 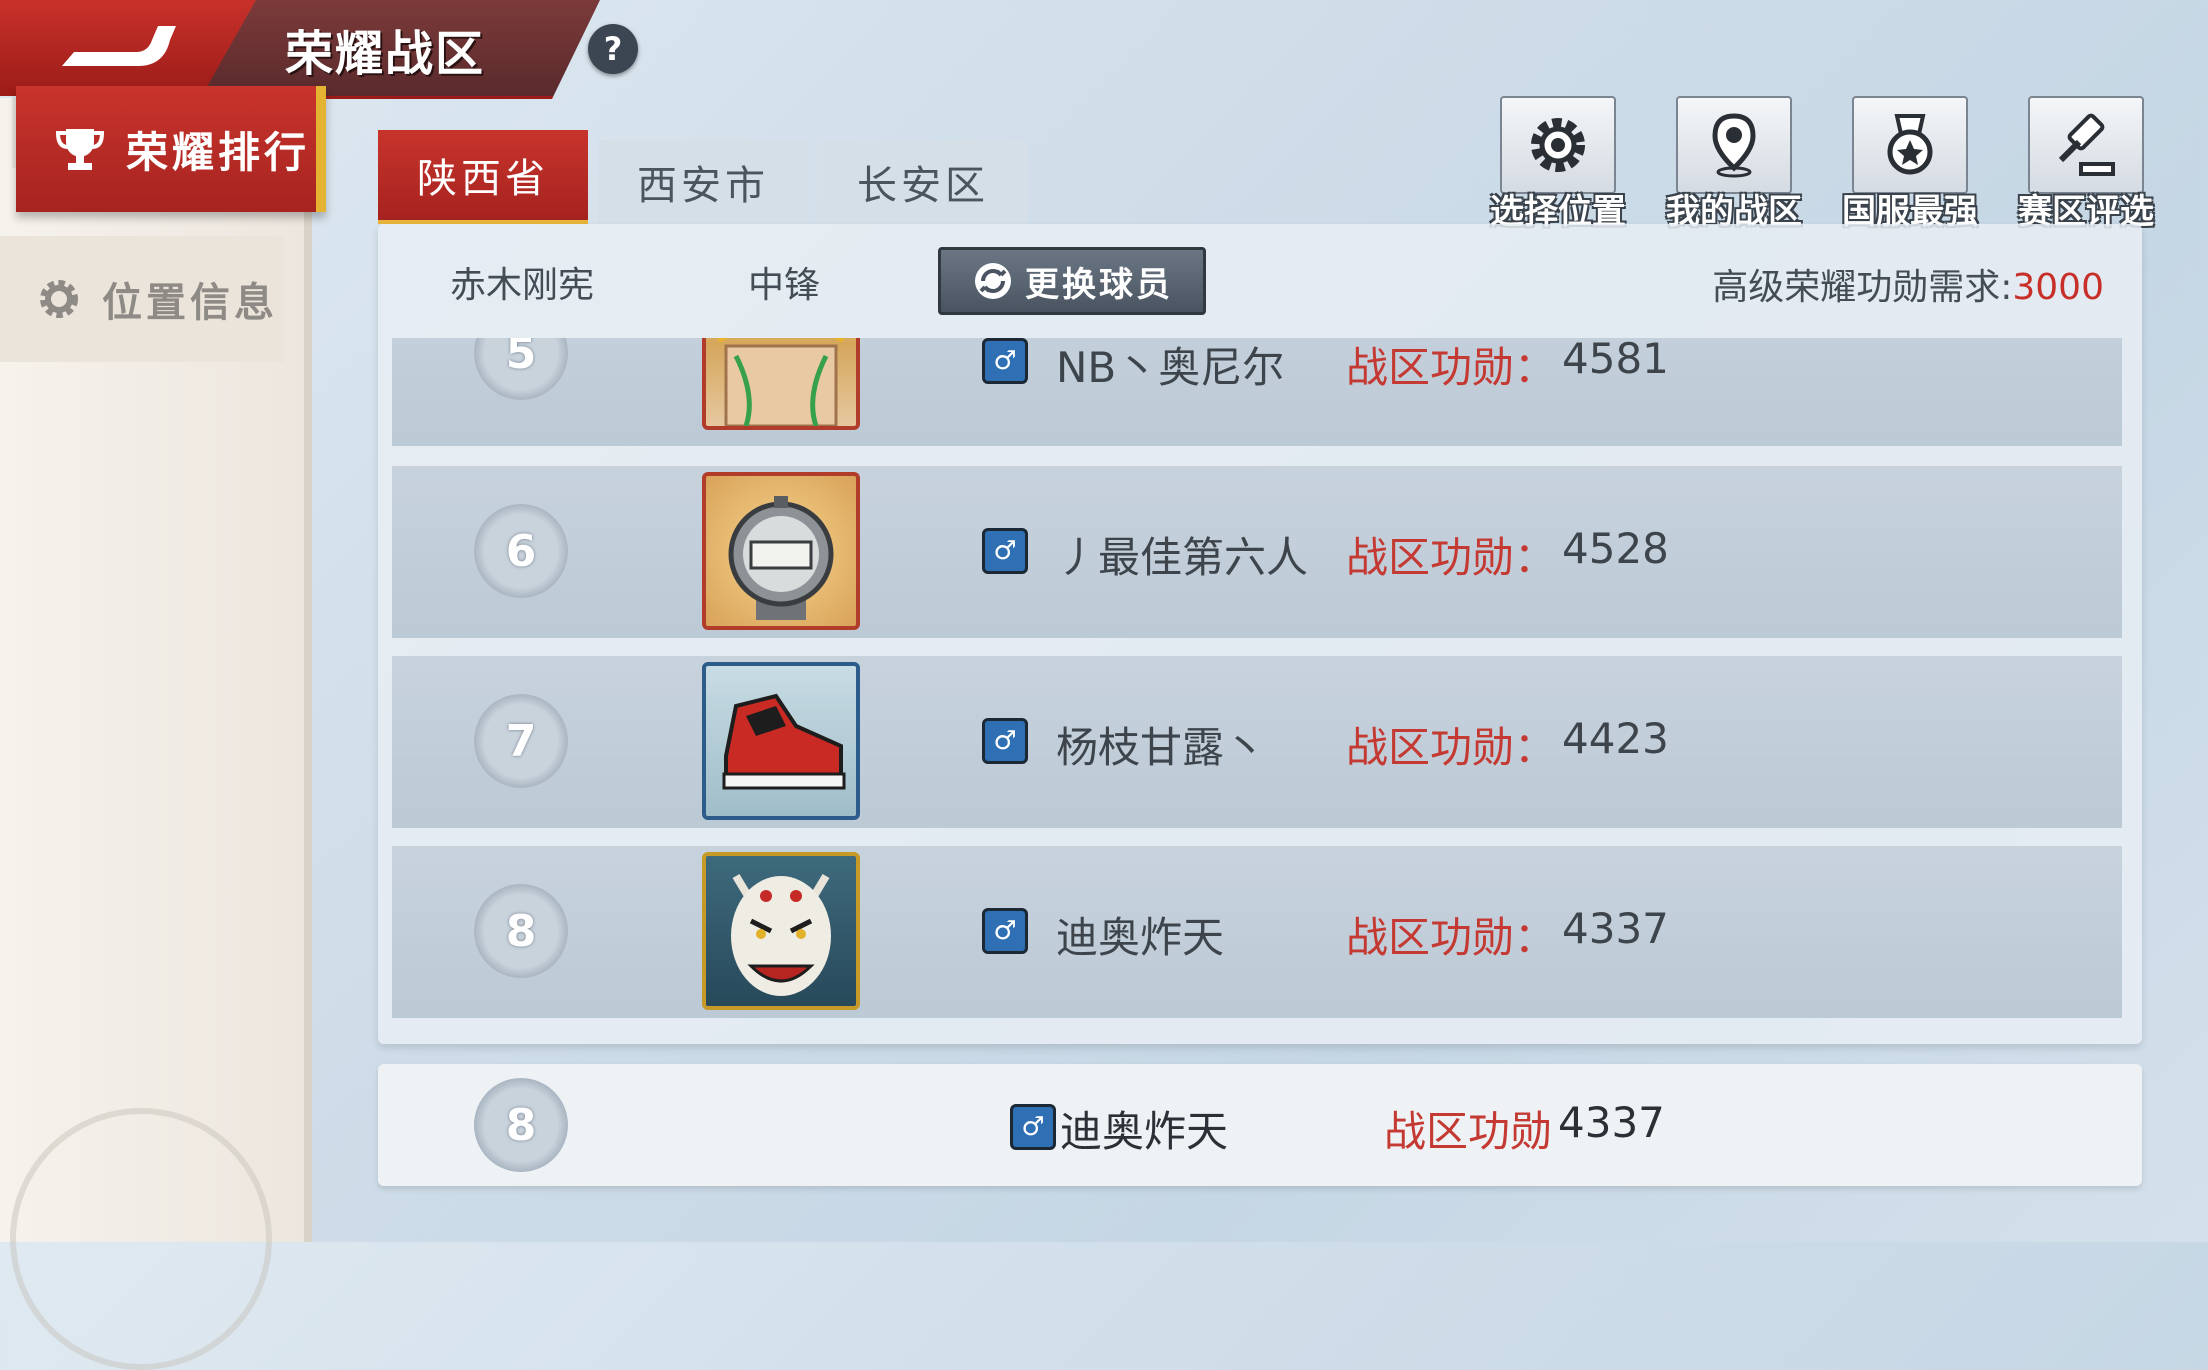 I want to click on table-row: 7 ♂ 杨枝甘露丶 战区功勋： 4423, so click(x=1257, y=742).